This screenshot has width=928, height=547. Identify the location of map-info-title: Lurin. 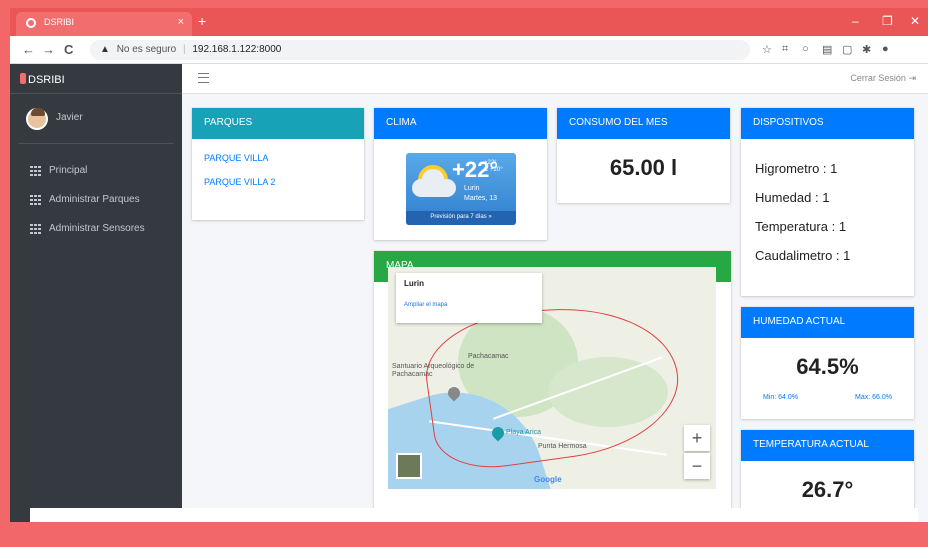
(414, 283).